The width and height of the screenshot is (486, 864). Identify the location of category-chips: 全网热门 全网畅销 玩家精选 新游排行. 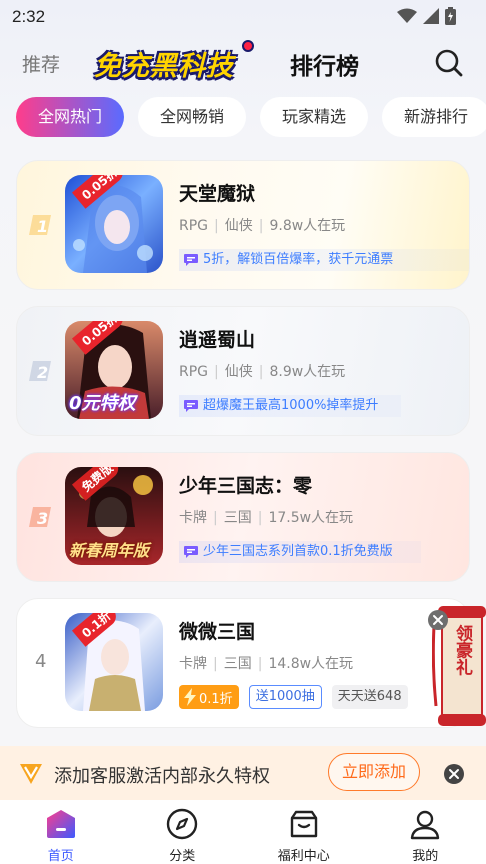
(251, 117).